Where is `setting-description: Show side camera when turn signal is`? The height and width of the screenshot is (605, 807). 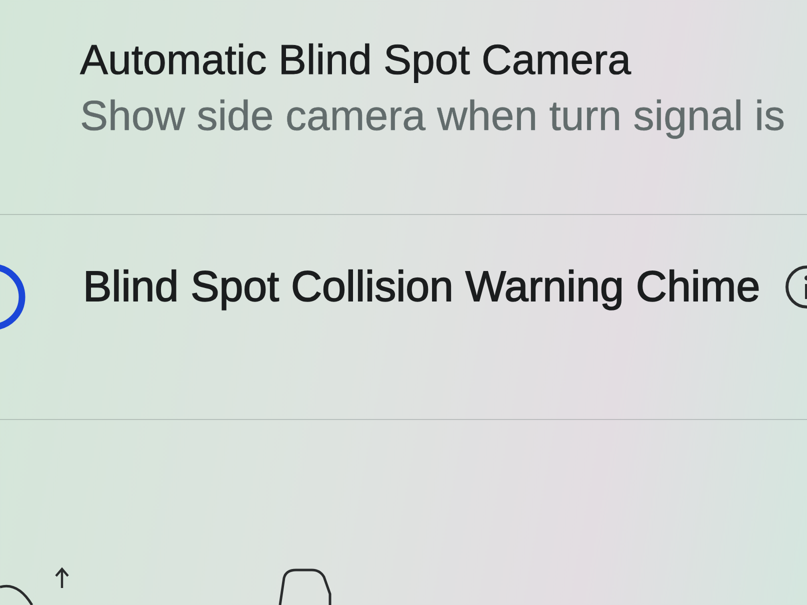 setting-description: Show side camera when turn signal is is located at coordinates (433, 116).